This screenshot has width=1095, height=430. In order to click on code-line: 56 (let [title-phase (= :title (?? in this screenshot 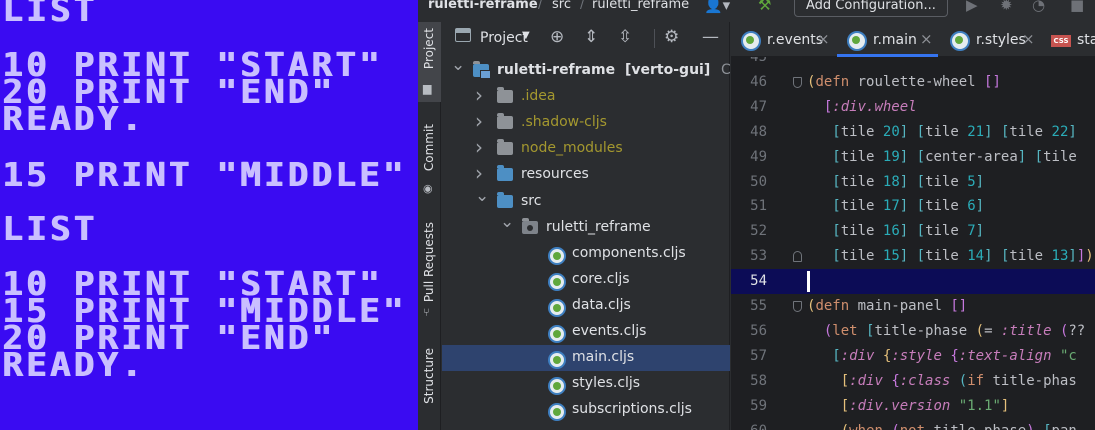, I will do `click(913, 331)`.